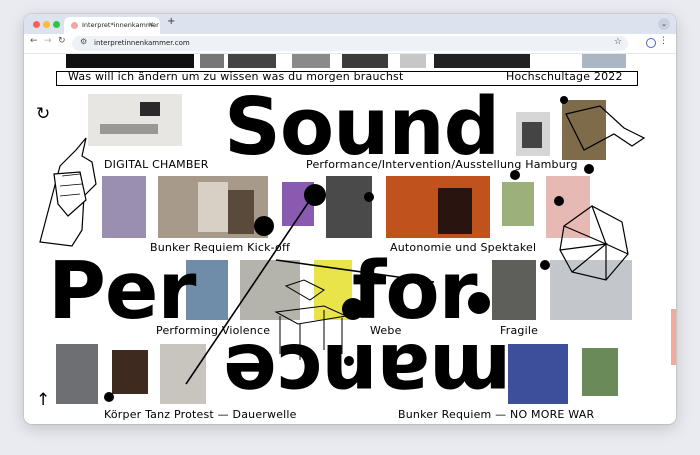 The width and height of the screenshot is (700, 455). I want to click on figure-drawing, so click(605, 128).